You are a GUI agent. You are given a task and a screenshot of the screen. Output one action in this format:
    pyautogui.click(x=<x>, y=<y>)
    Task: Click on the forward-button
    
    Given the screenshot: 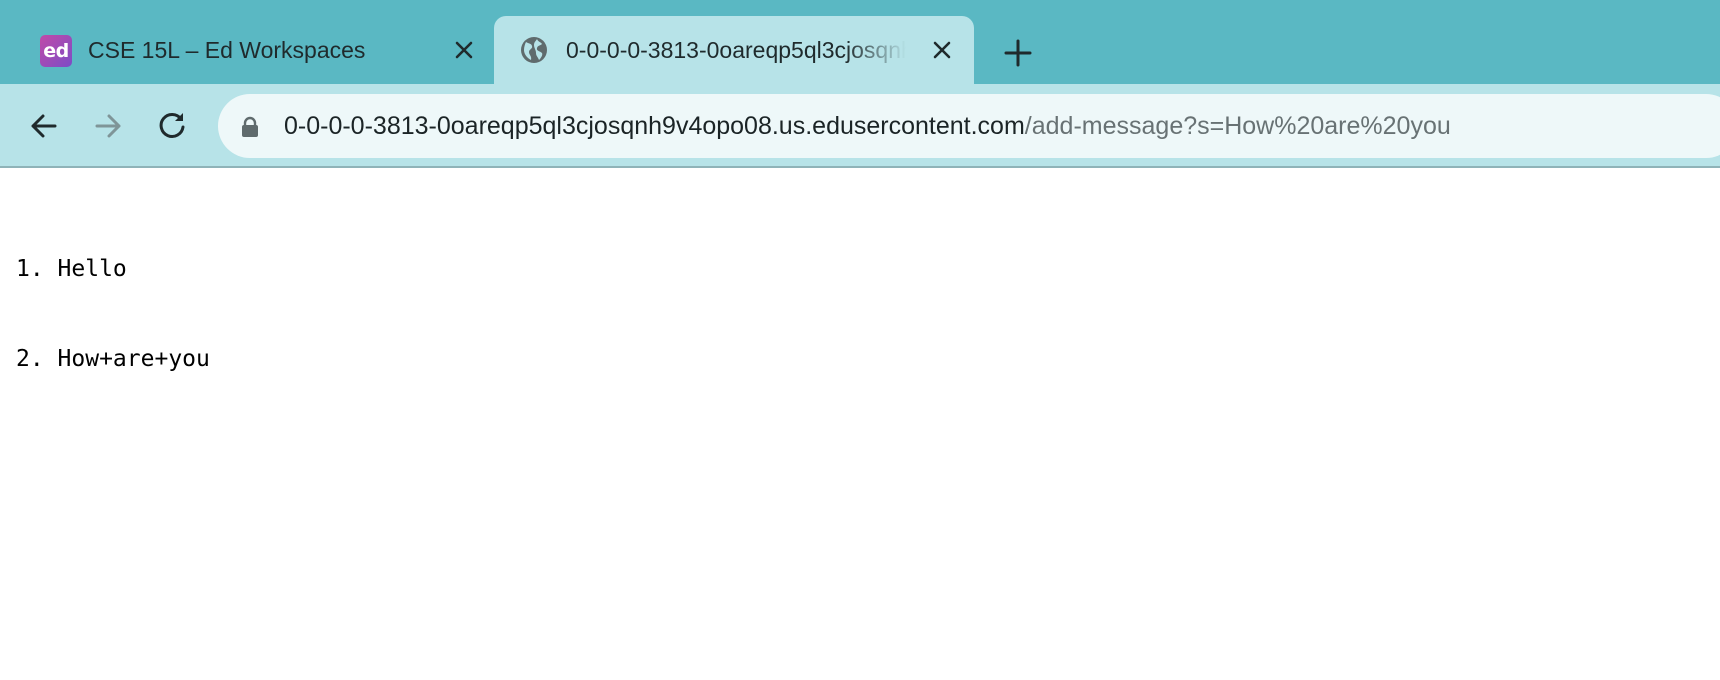 What is the action you would take?
    pyautogui.click(x=108, y=126)
    